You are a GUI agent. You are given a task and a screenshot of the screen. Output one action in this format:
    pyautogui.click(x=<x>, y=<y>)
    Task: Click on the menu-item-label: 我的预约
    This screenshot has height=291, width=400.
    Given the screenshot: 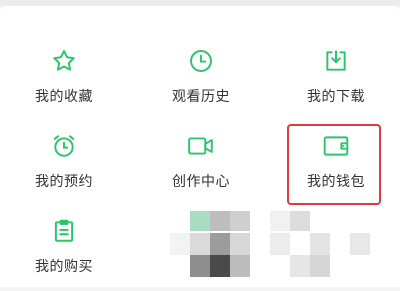 What is the action you would take?
    pyautogui.click(x=64, y=182)
    